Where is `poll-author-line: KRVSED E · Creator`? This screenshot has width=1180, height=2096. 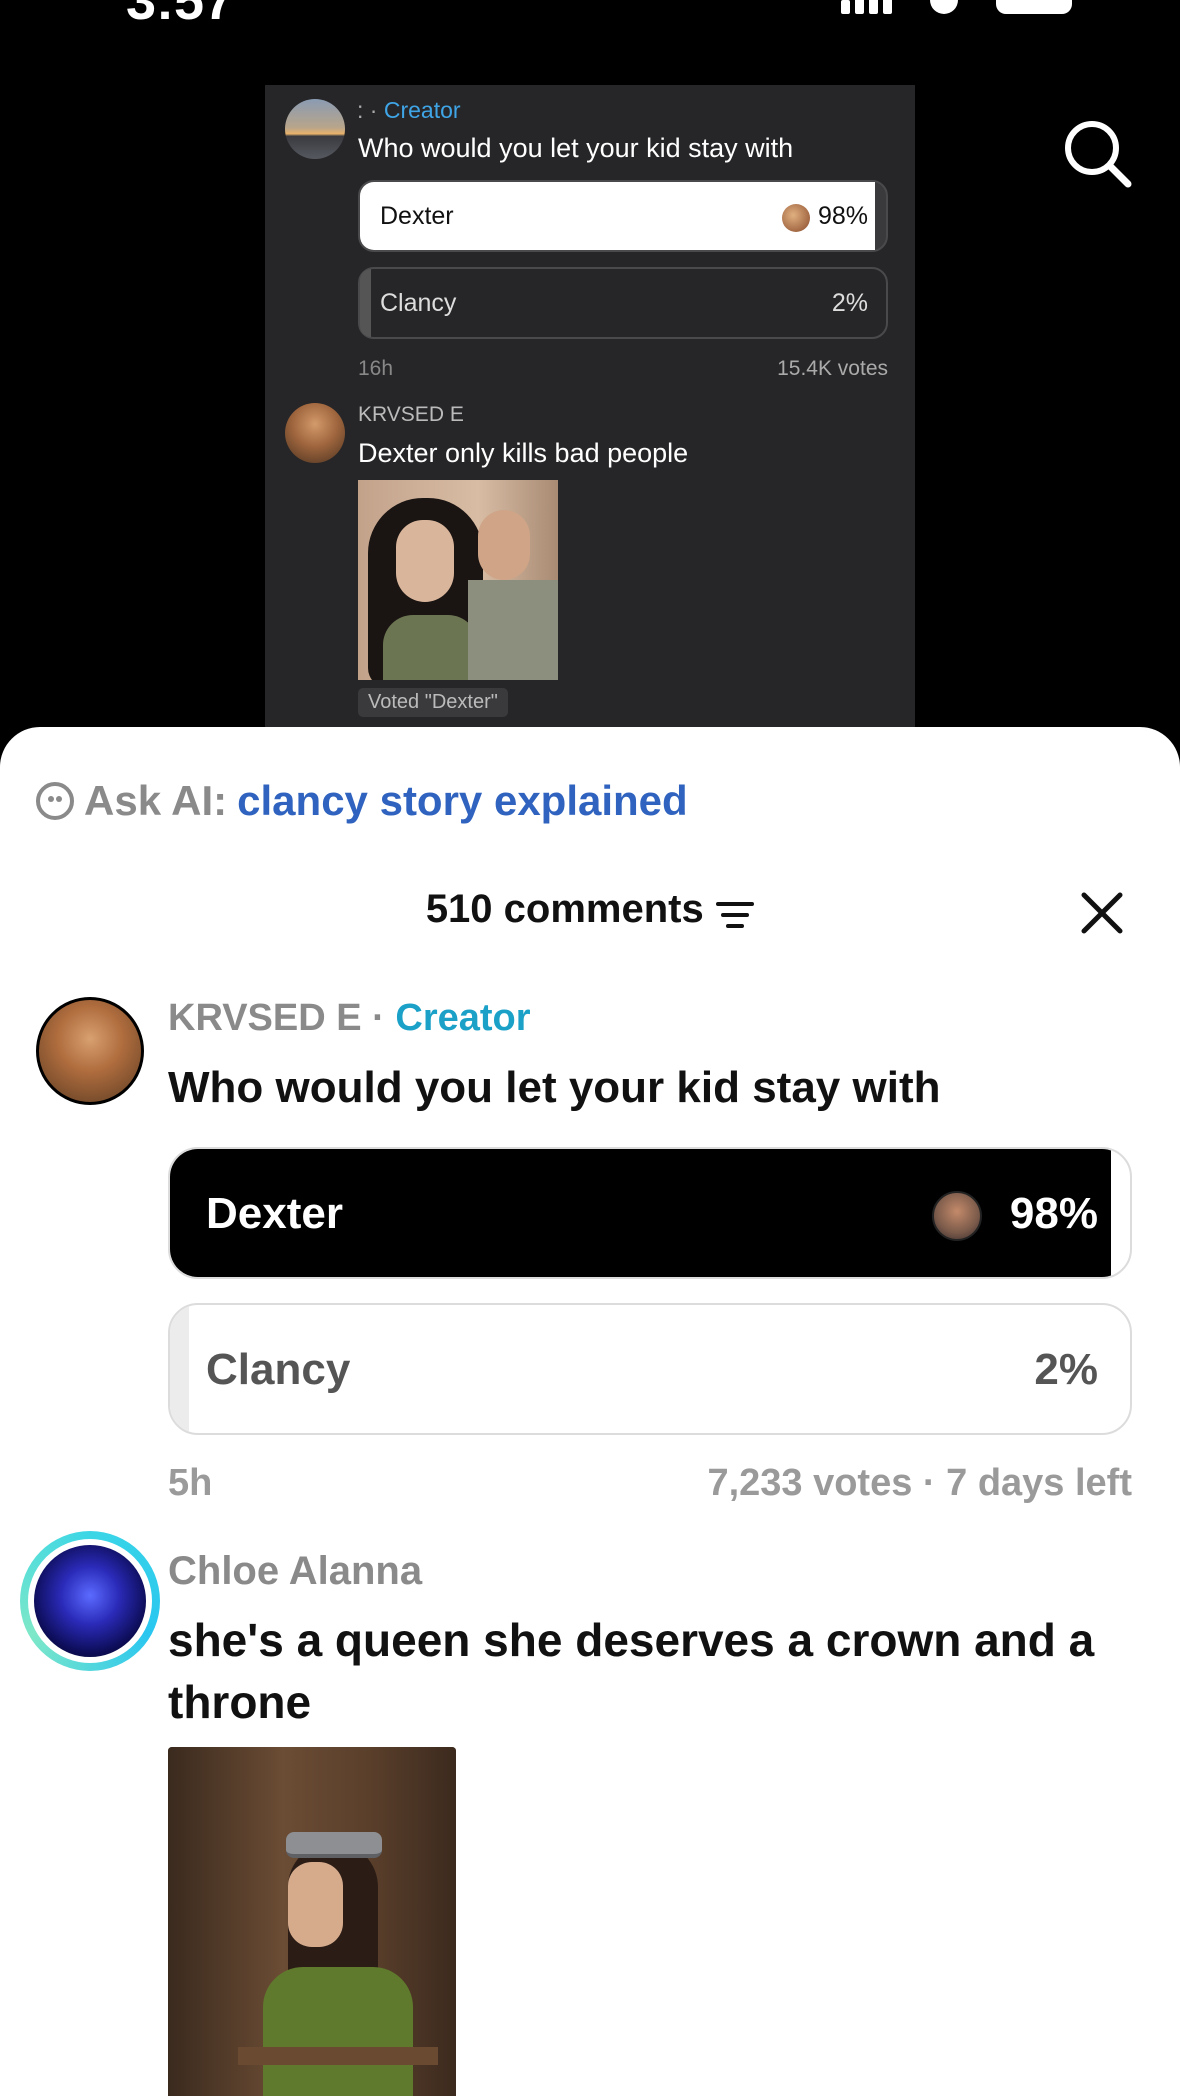
poll-author-line: KRVSED E · Creator is located at coordinates (349, 1018).